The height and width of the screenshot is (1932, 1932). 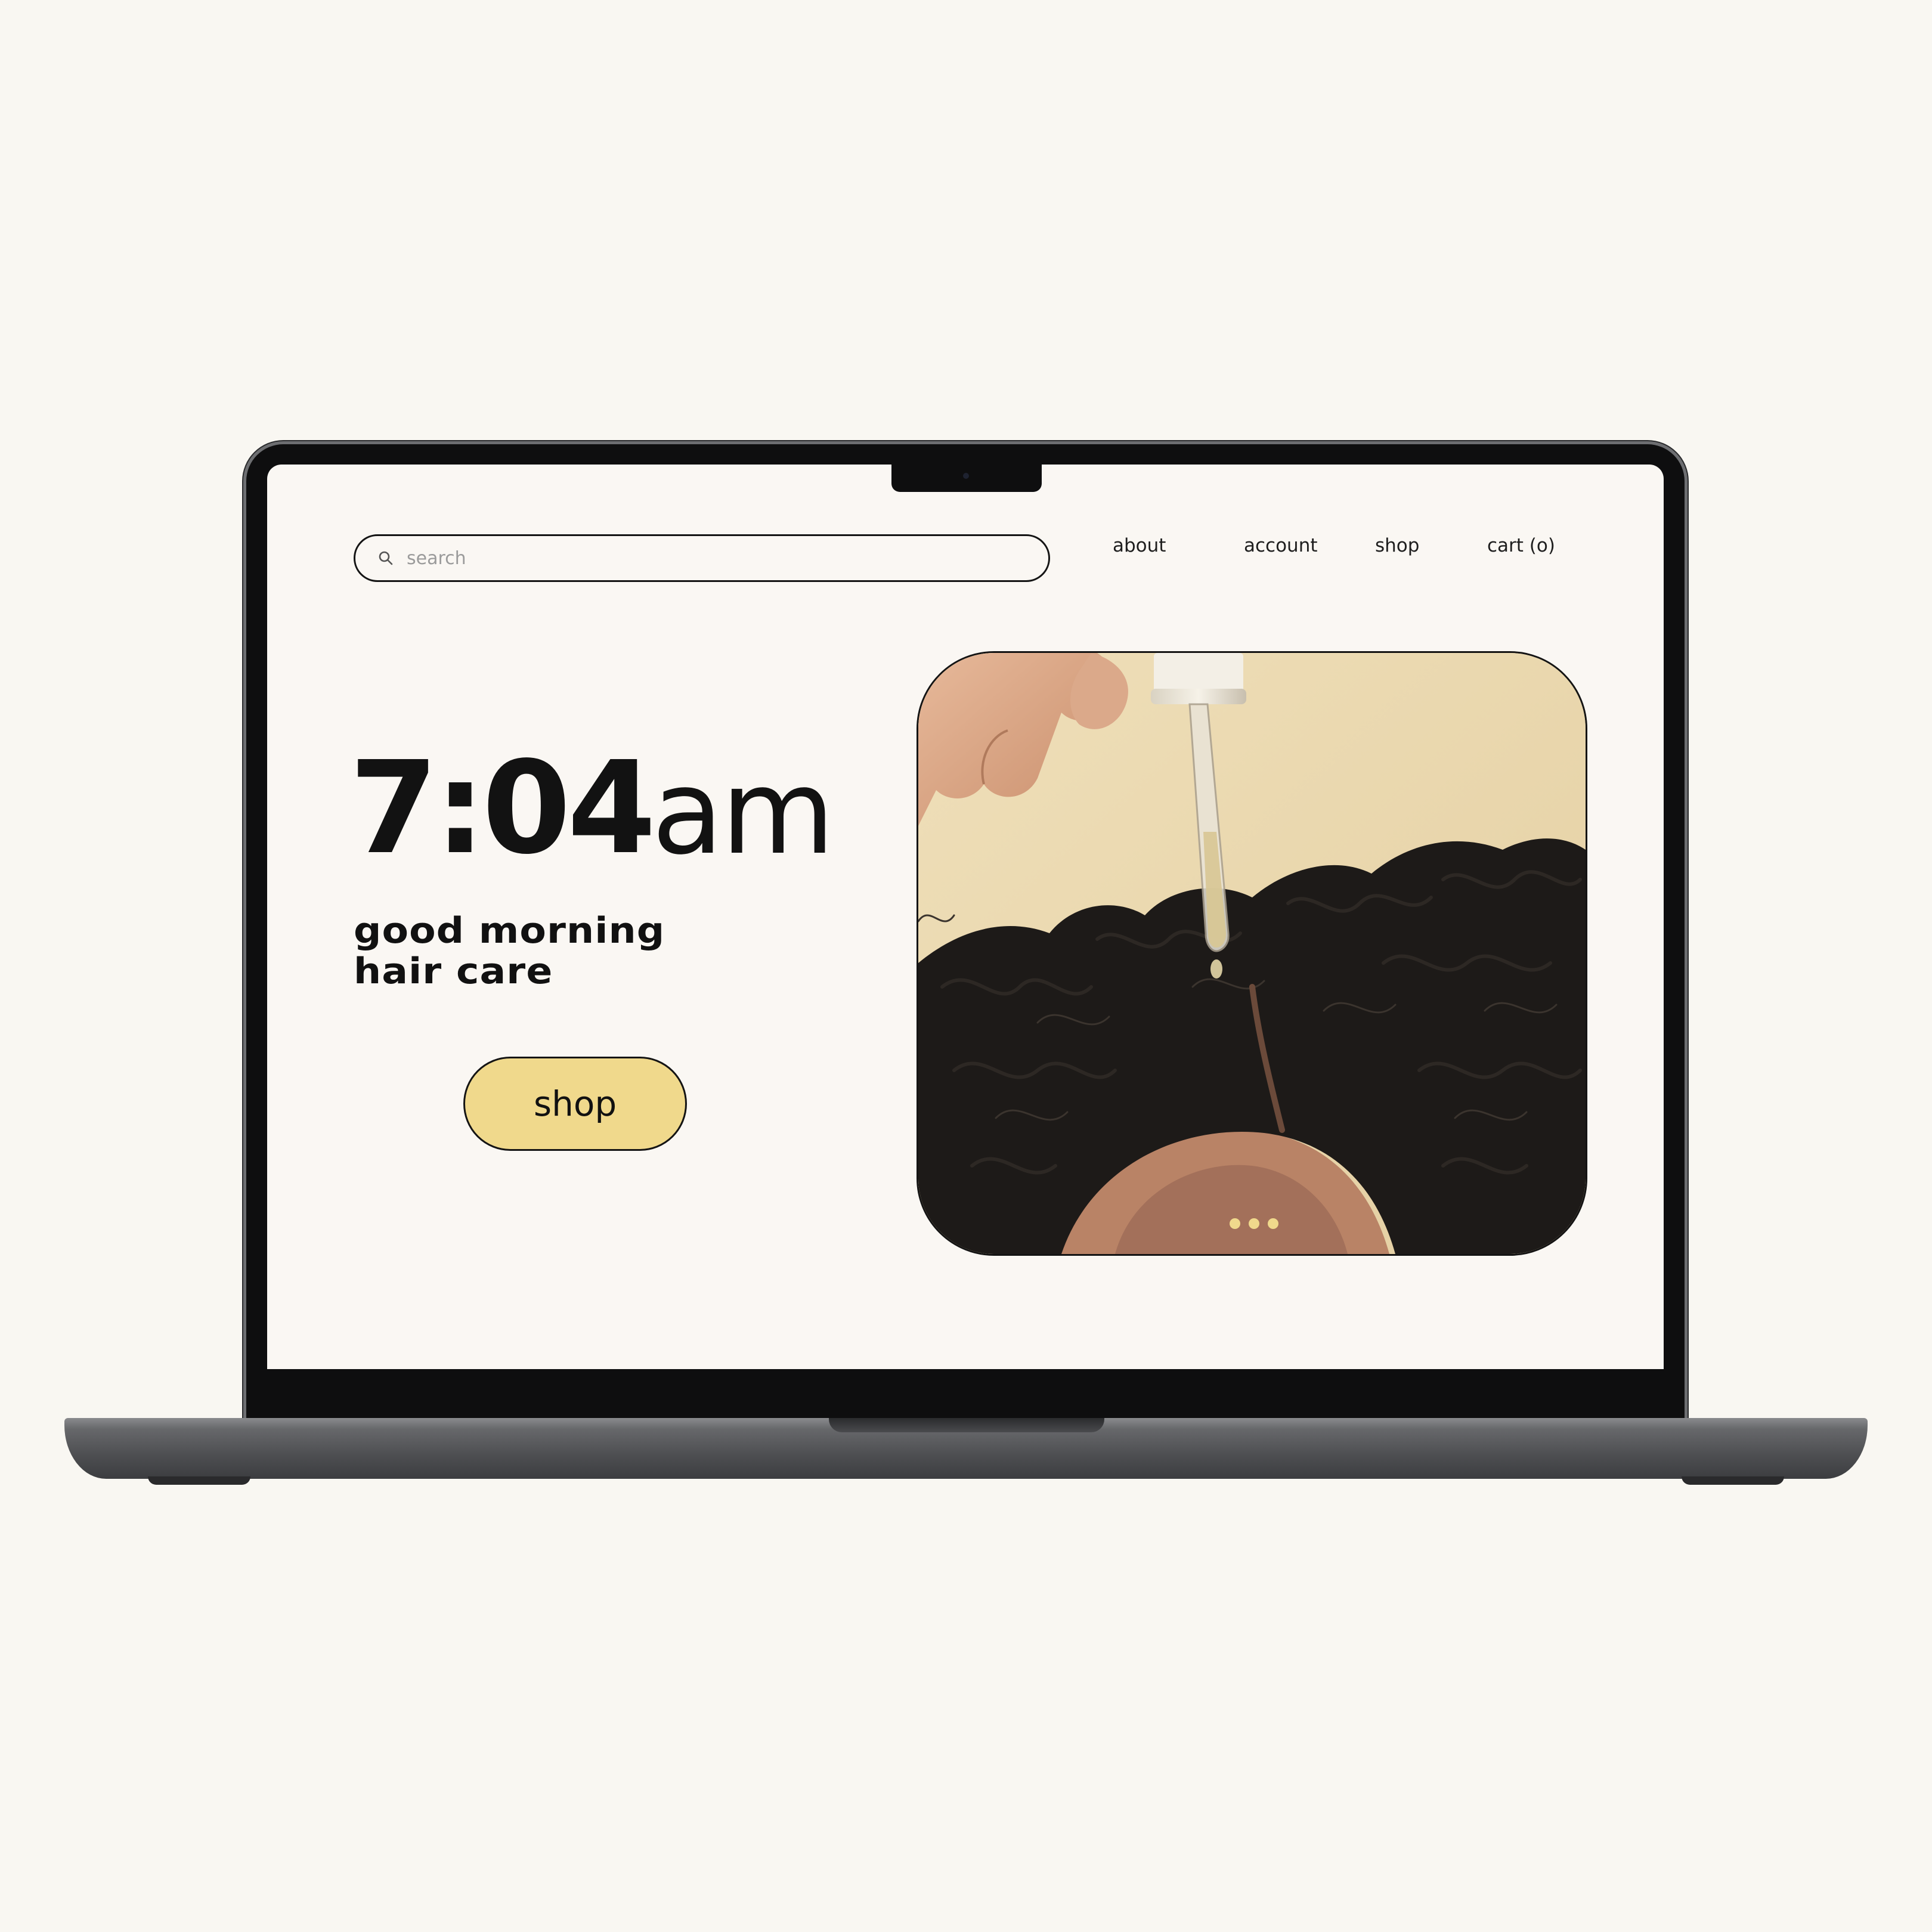 I want to click on search-icon, so click(x=386, y=558).